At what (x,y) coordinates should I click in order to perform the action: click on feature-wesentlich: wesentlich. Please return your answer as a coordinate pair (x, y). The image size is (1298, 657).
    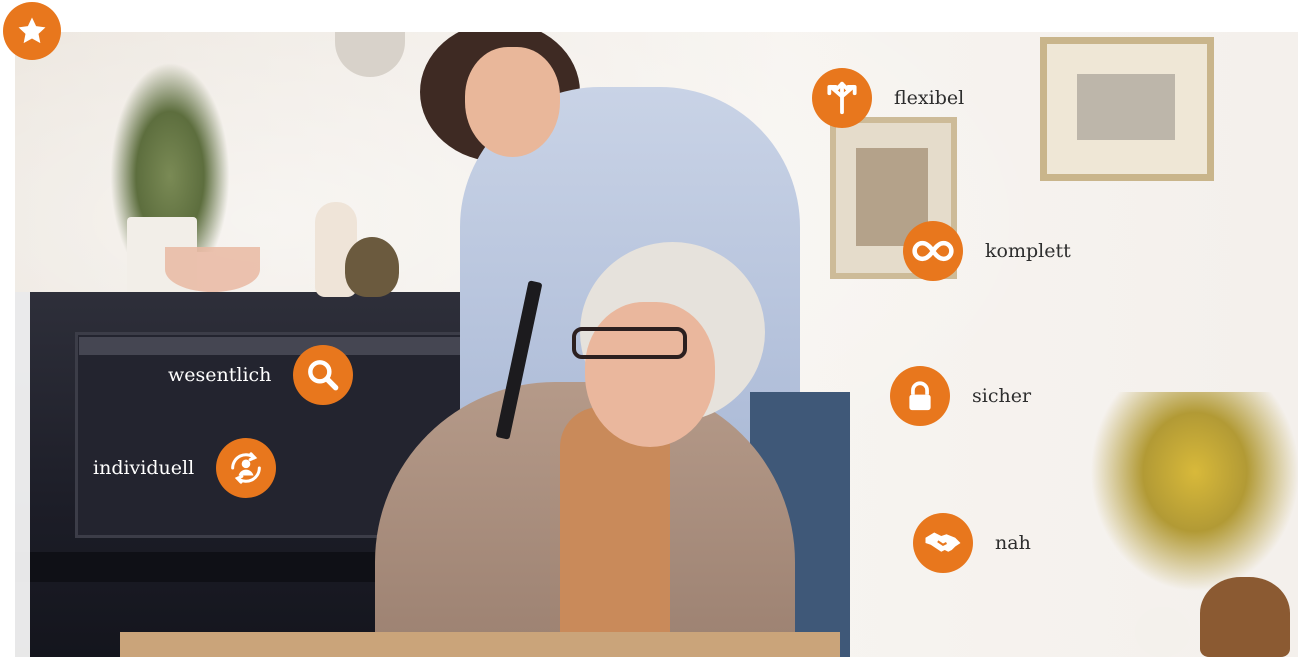
    Looking at the image, I should click on (261, 375).